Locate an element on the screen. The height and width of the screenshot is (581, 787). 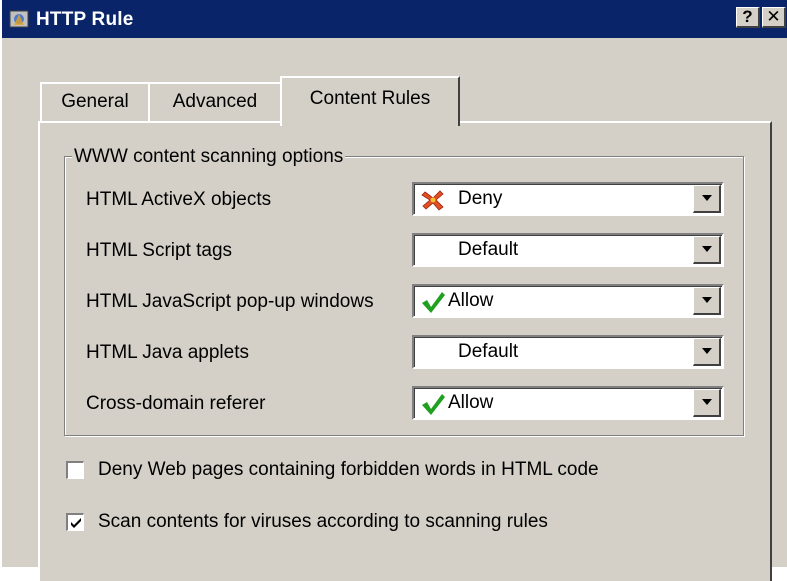
row-label-java-applets: HTML Java applets is located at coordinates (167, 352).